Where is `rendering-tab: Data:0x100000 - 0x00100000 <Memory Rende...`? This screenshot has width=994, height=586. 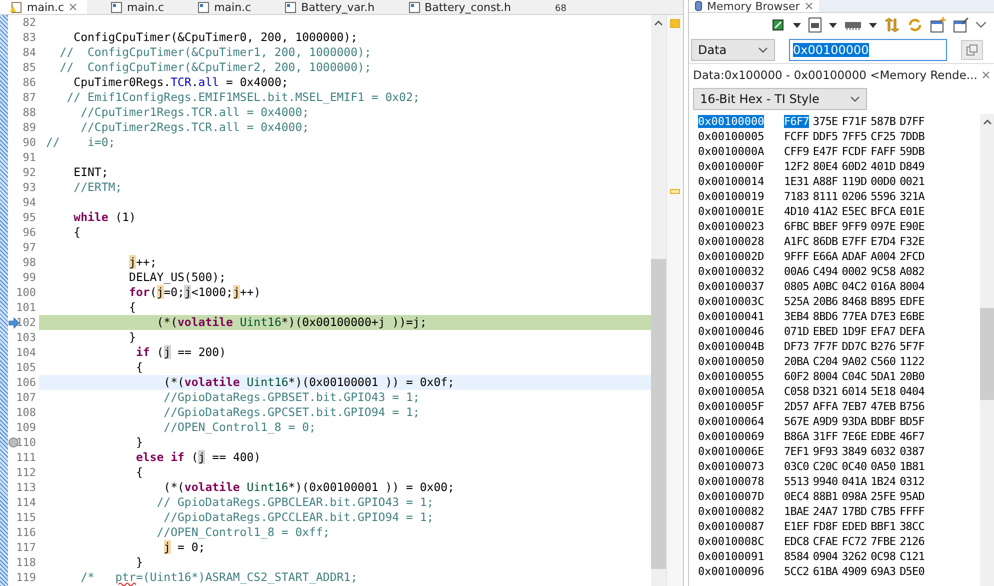
rendering-tab: Data:0x100000 - 0x00100000 <Memory Rende... is located at coordinates (841, 74).